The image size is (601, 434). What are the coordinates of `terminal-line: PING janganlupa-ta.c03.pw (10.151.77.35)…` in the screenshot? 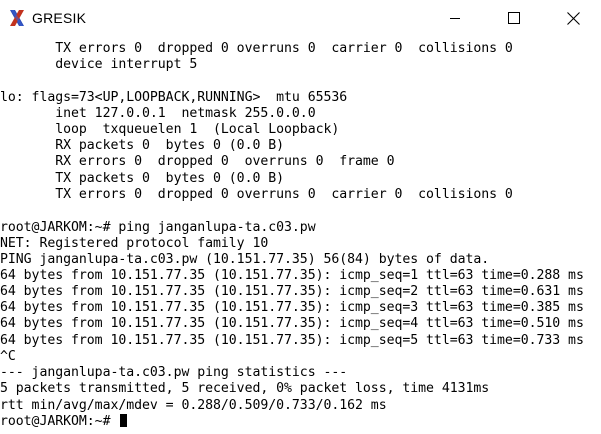 It's located at (245, 259).